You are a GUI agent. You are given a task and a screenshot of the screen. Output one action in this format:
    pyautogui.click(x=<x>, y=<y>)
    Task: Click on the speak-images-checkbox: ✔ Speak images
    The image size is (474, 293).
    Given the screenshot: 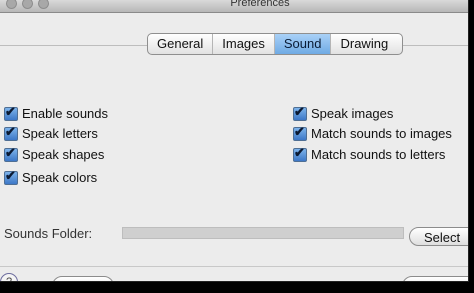 What is the action you would take?
    pyautogui.click(x=343, y=112)
    